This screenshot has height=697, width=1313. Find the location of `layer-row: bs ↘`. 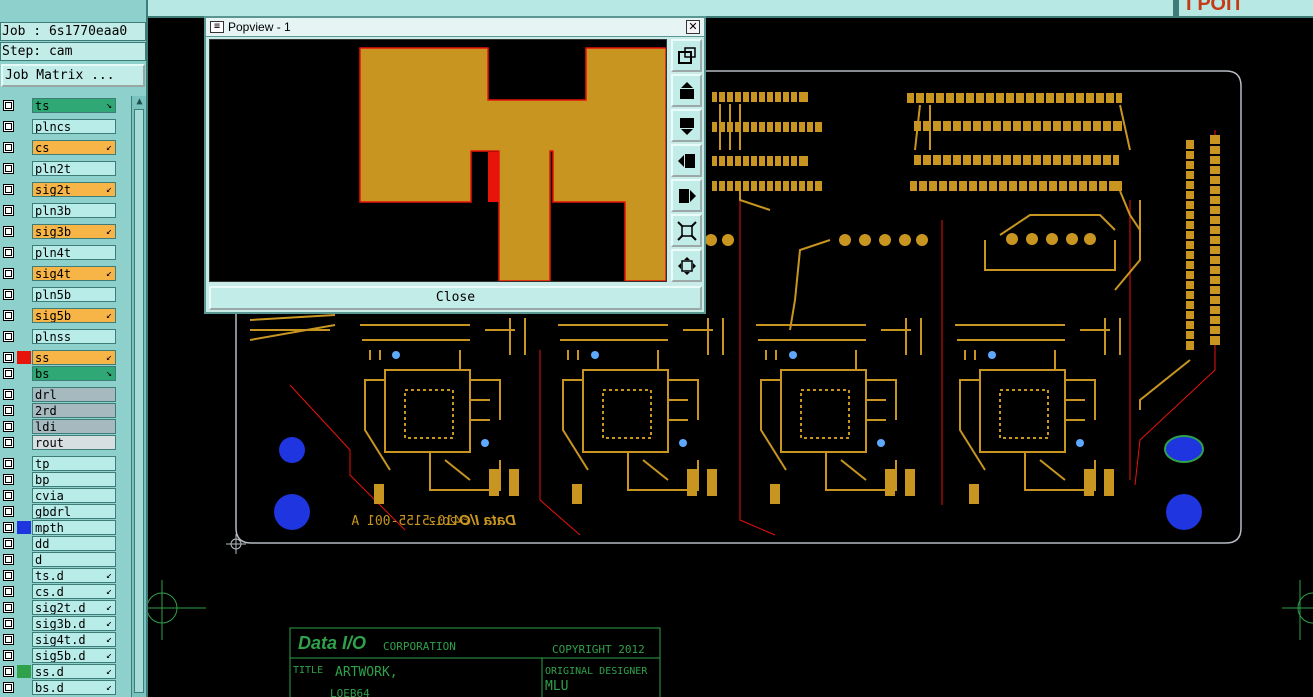

layer-row: bs ↘ is located at coordinates (60, 373).